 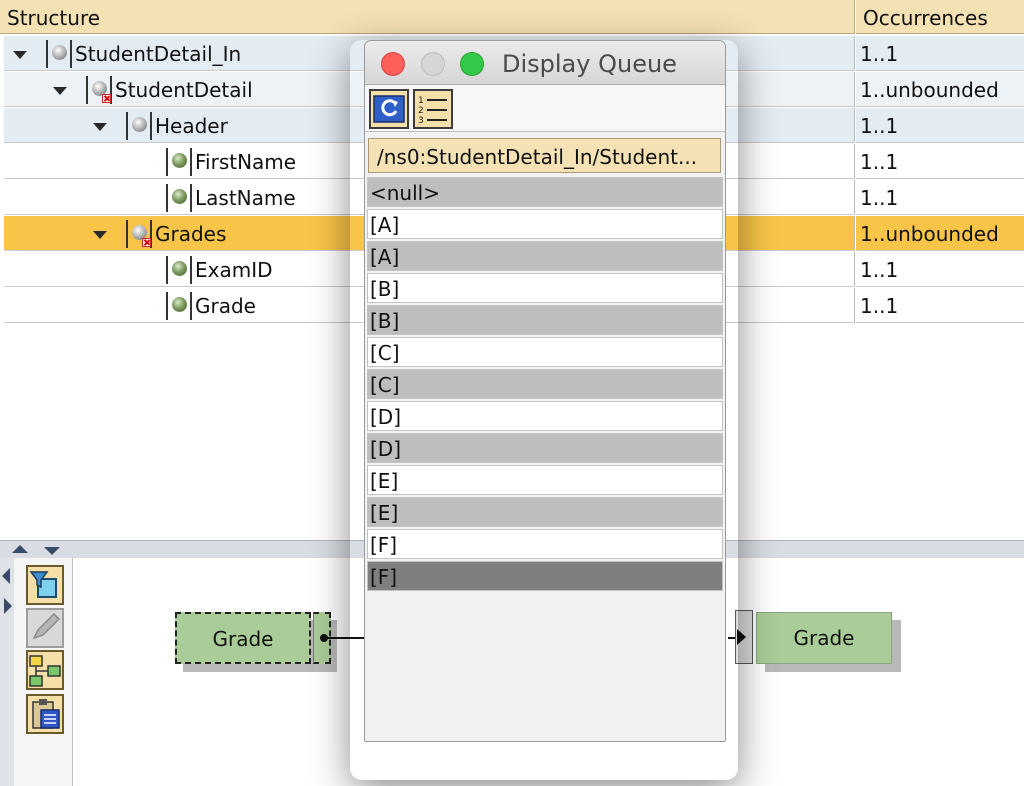 I want to click on minimize-window-button, so click(x=433, y=64).